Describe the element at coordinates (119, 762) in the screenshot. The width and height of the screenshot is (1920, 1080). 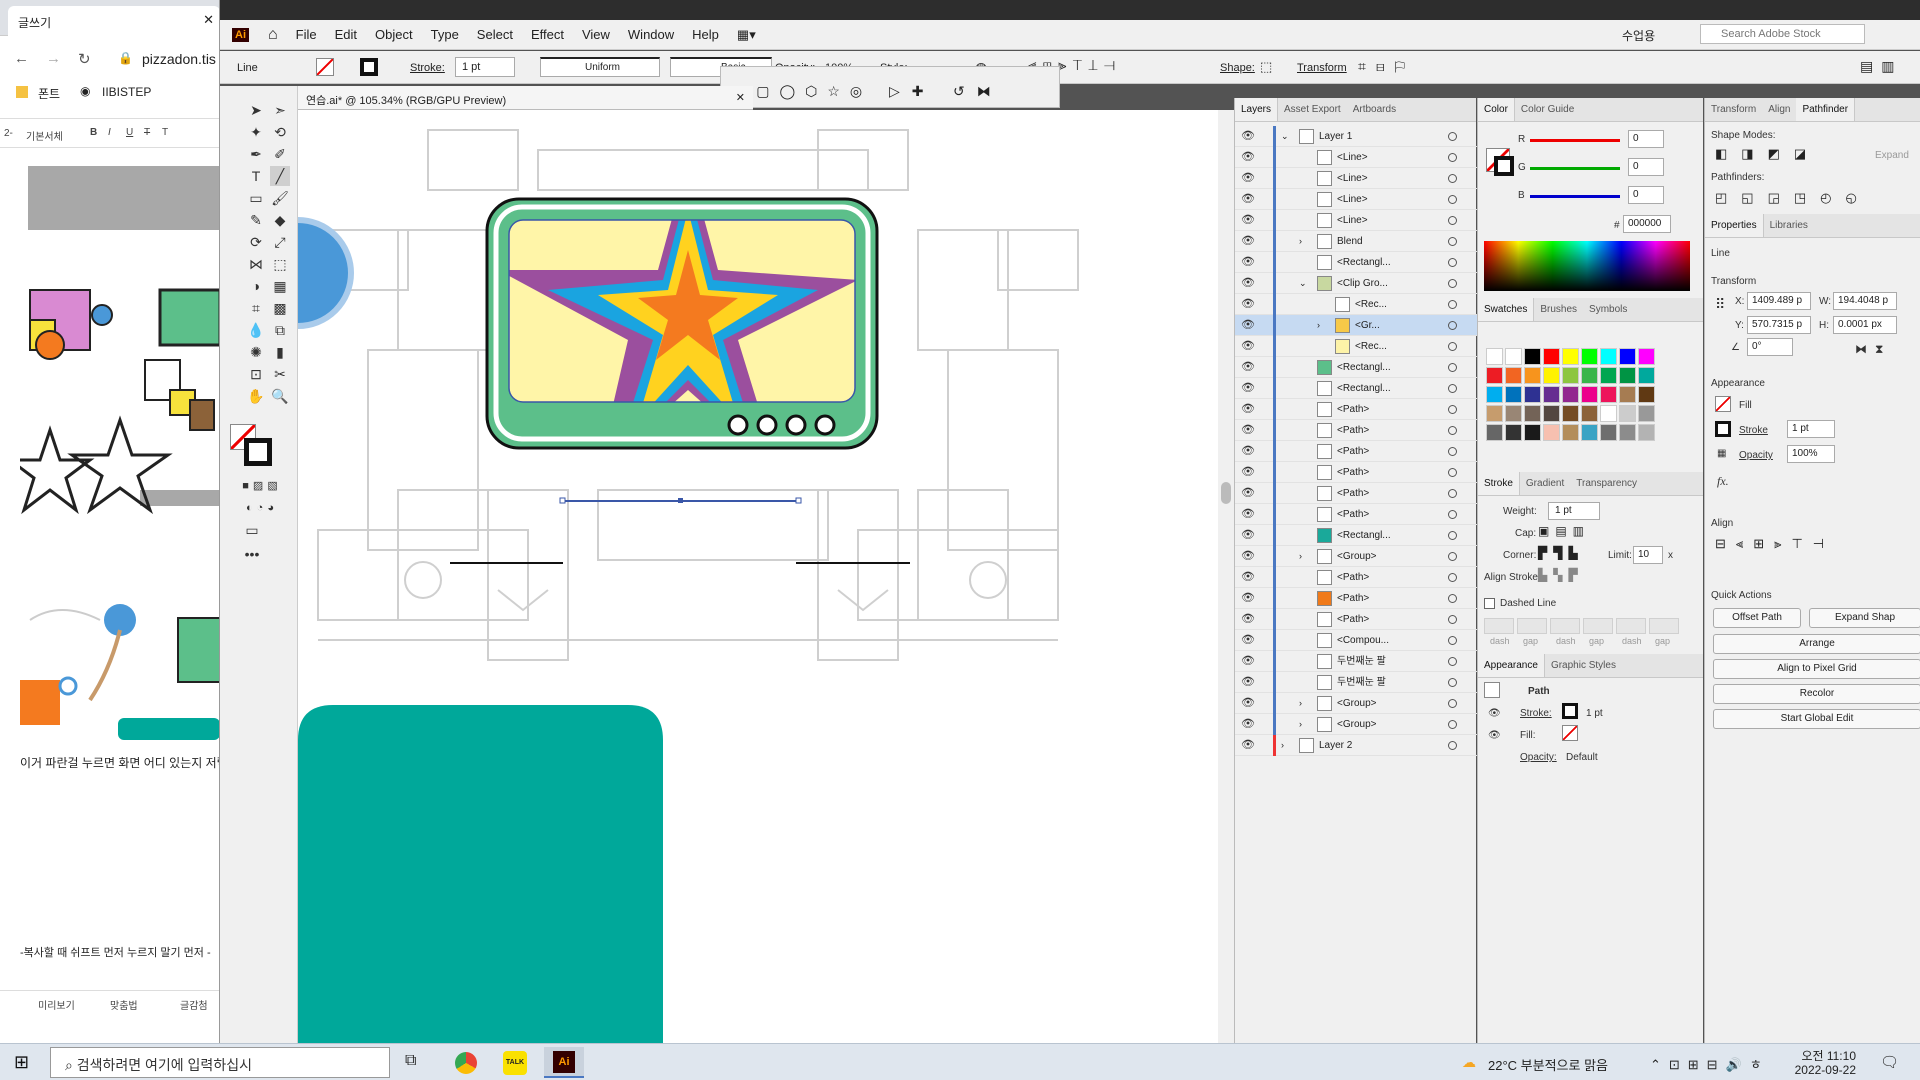
I see `post-text: 이거 파란걸 누르면 화면 어디 있는지 저렇` at that location.